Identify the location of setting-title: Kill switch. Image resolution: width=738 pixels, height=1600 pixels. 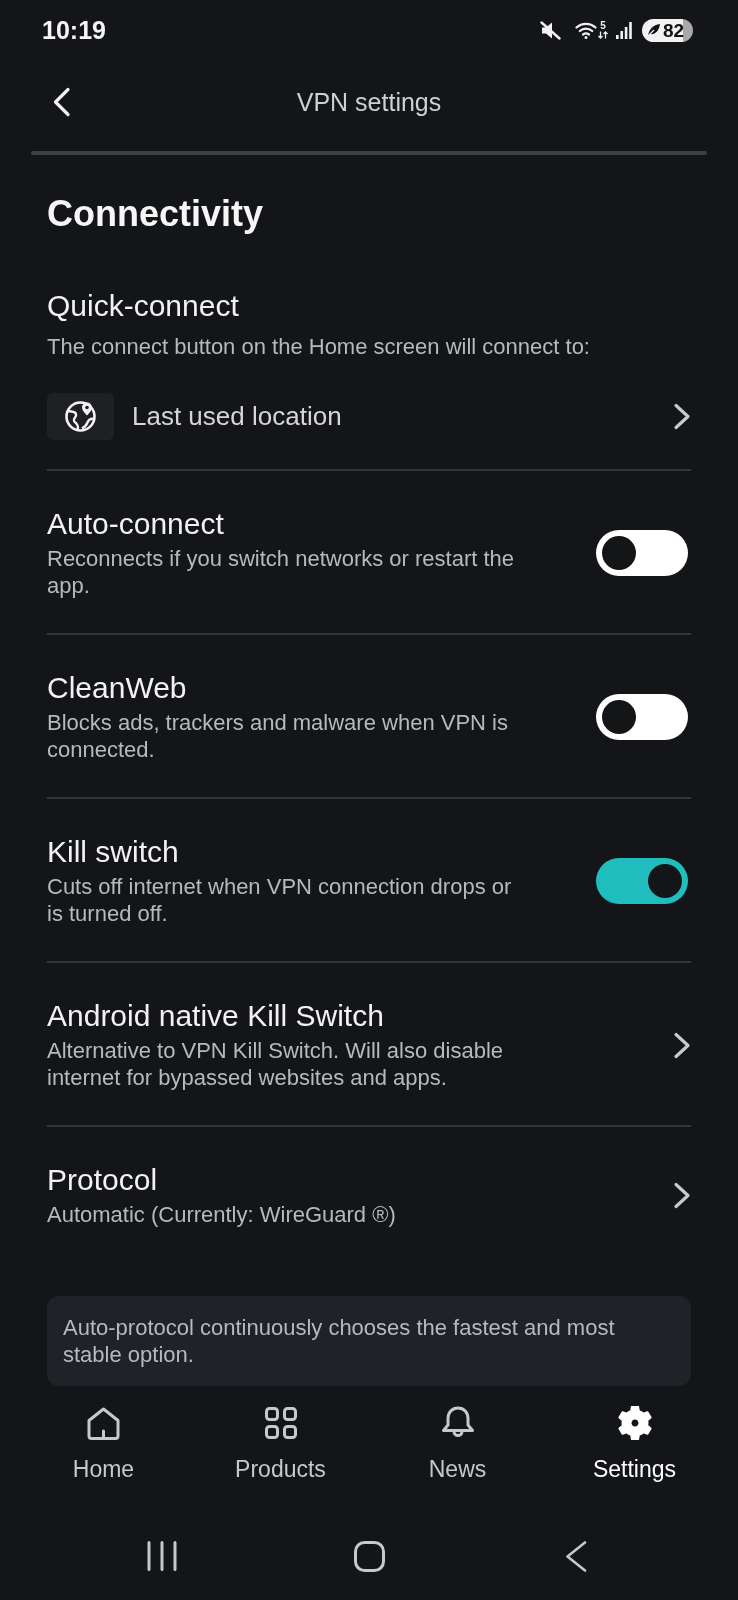
(113, 852).